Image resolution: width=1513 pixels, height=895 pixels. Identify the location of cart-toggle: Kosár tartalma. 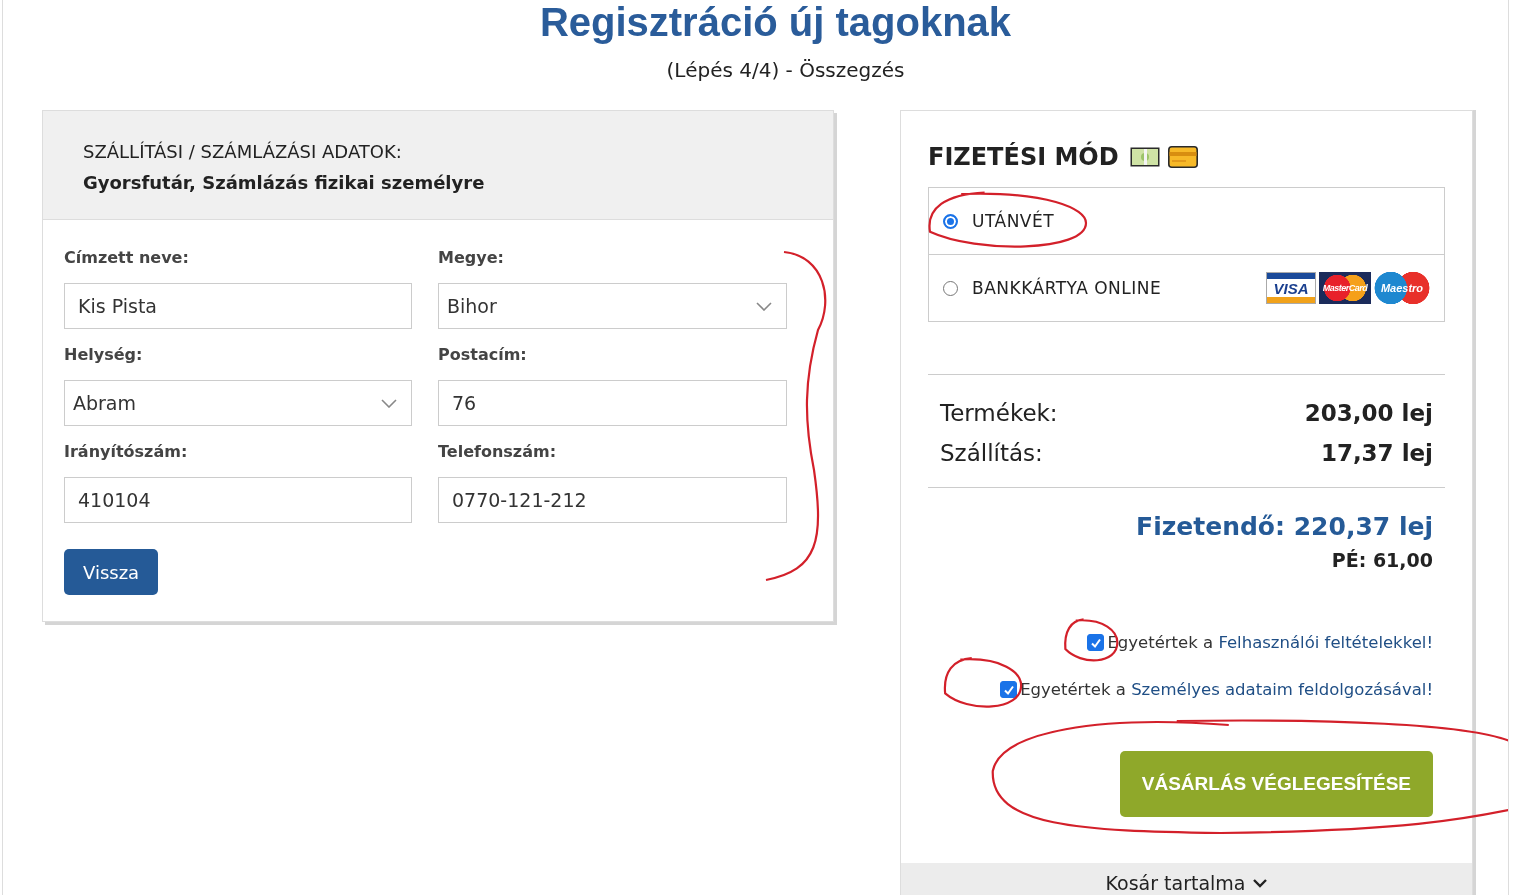
(1186, 879).